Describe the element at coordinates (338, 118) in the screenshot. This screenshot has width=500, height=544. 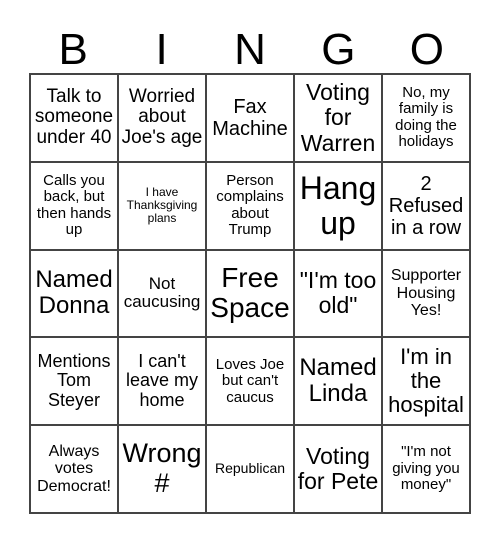
I see `bingo-cell: Voting for Warren` at that location.